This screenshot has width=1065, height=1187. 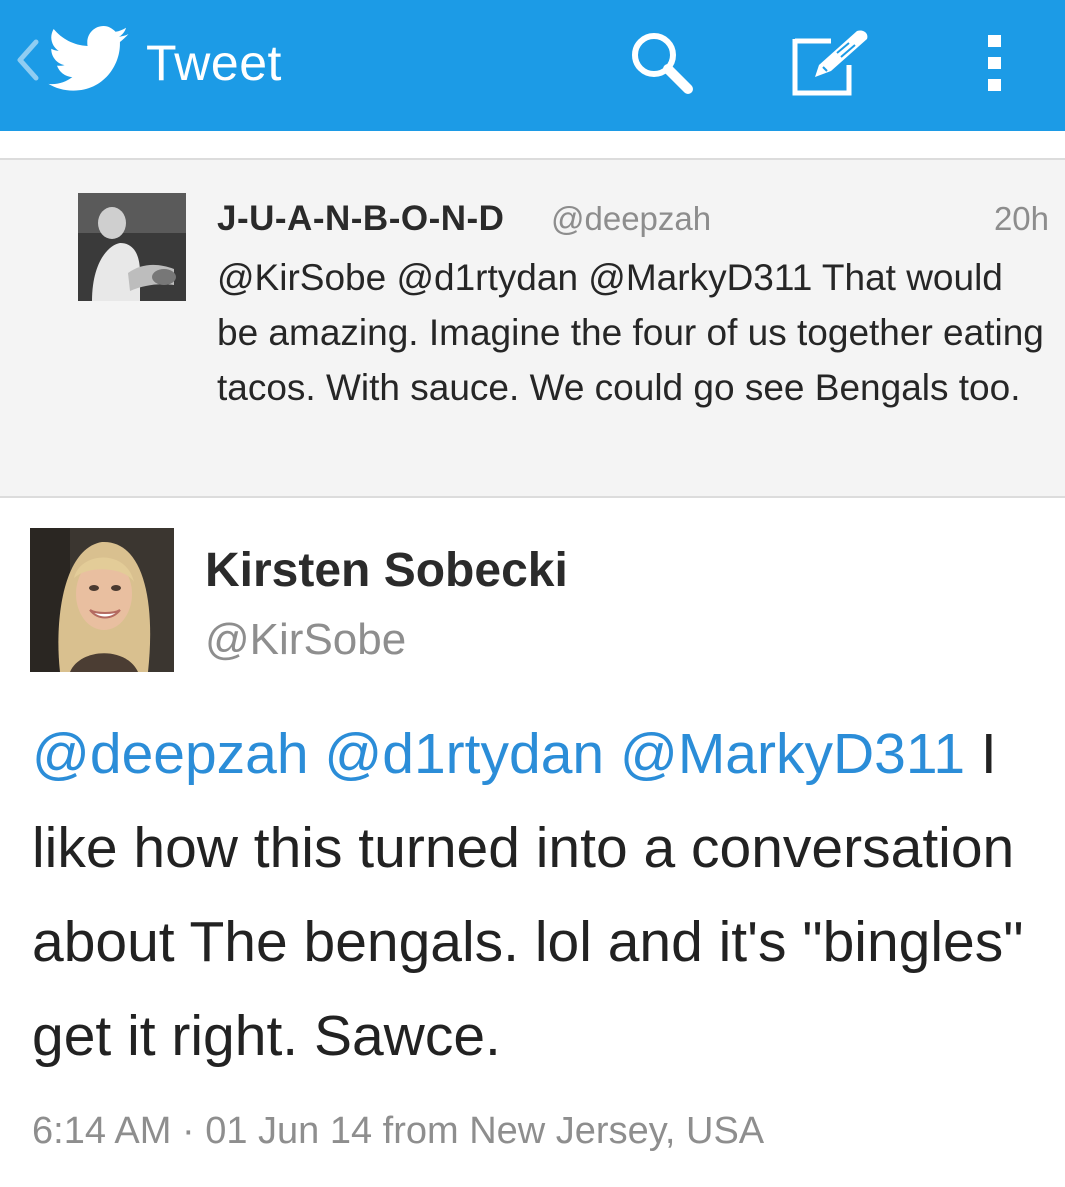 What do you see at coordinates (214, 63) in the screenshot?
I see `page-title: Tweet` at bounding box center [214, 63].